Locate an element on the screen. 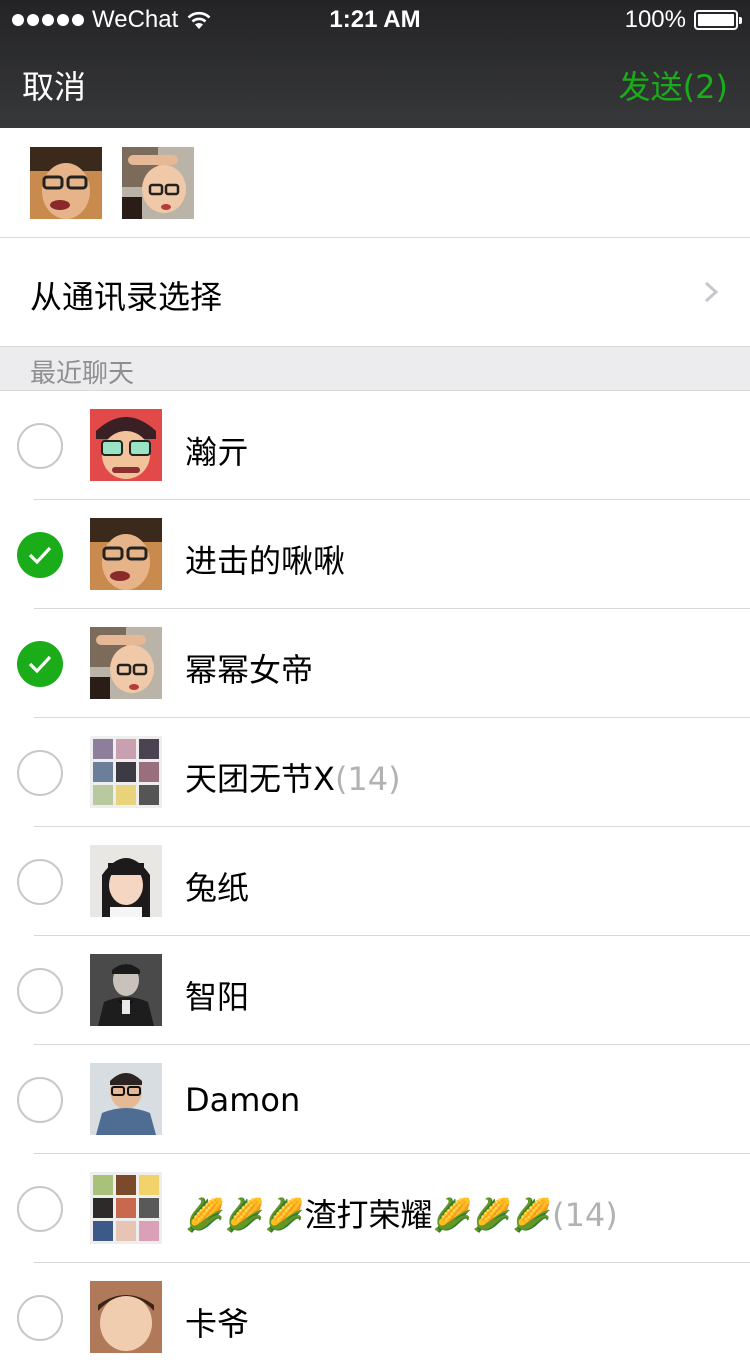  chat-row: 智阳 is located at coordinates (375, 990).